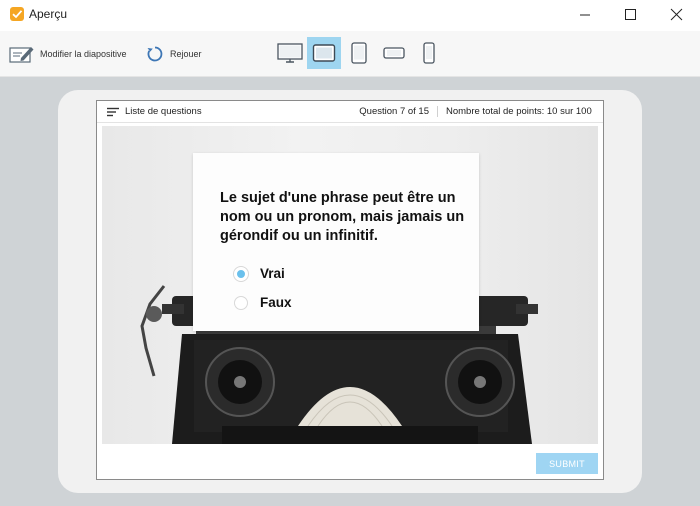 The height and width of the screenshot is (506, 700). What do you see at coordinates (276, 302) in the screenshot?
I see `option-false-label: Faux` at bounding box center [276, 302].